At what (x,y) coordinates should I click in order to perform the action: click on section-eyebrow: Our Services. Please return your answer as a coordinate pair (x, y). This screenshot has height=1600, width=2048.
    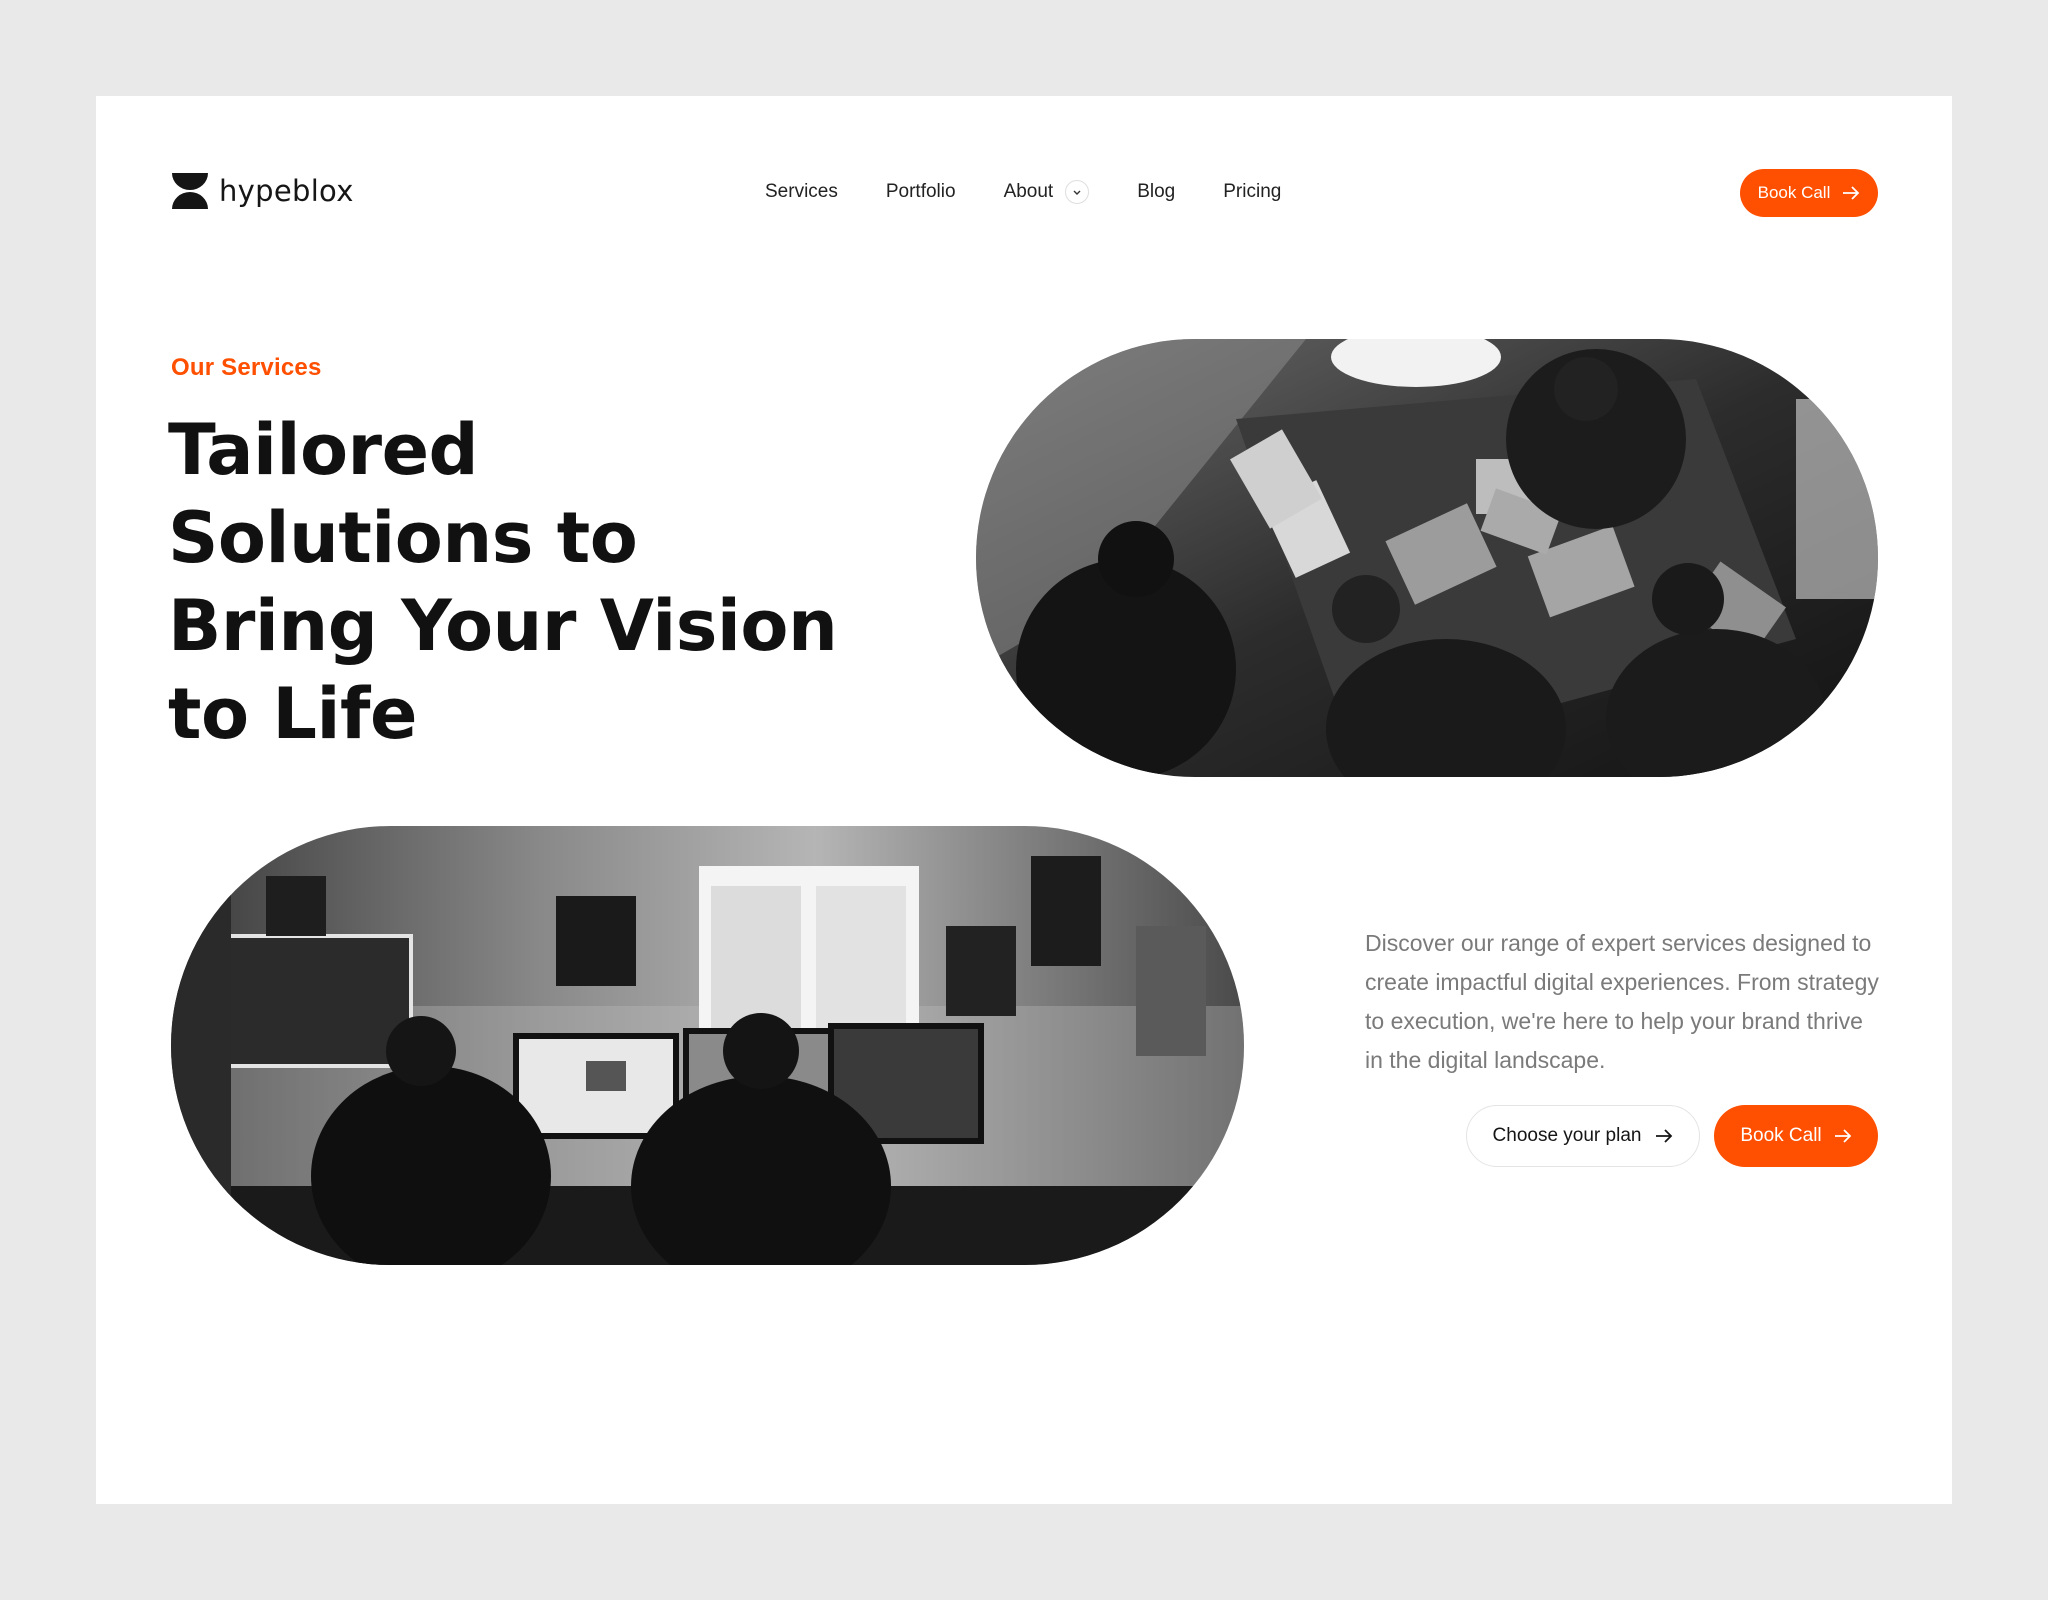
    Looking at the image, I should click on (246, 367).